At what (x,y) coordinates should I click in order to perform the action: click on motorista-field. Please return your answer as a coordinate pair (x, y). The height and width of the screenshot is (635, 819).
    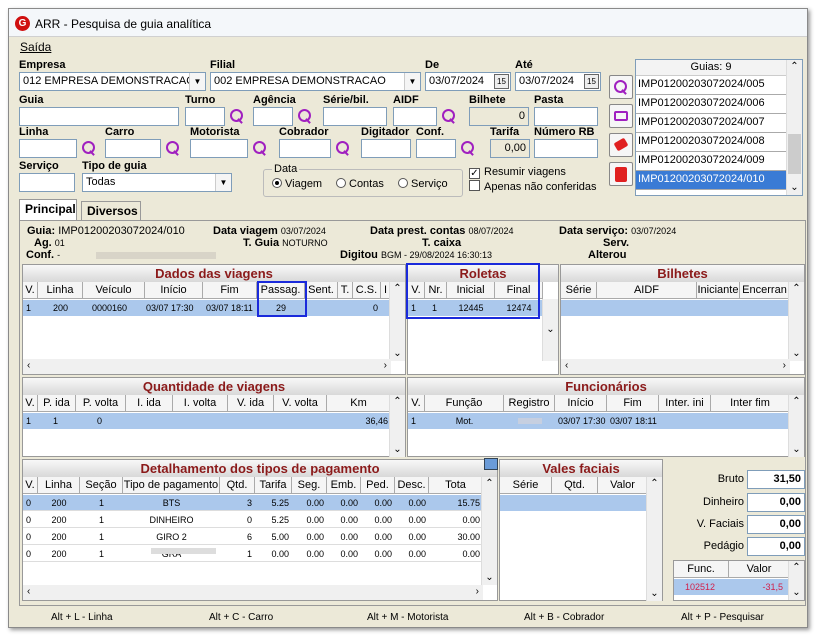
    Looking at the image, I should click on (219, 148).